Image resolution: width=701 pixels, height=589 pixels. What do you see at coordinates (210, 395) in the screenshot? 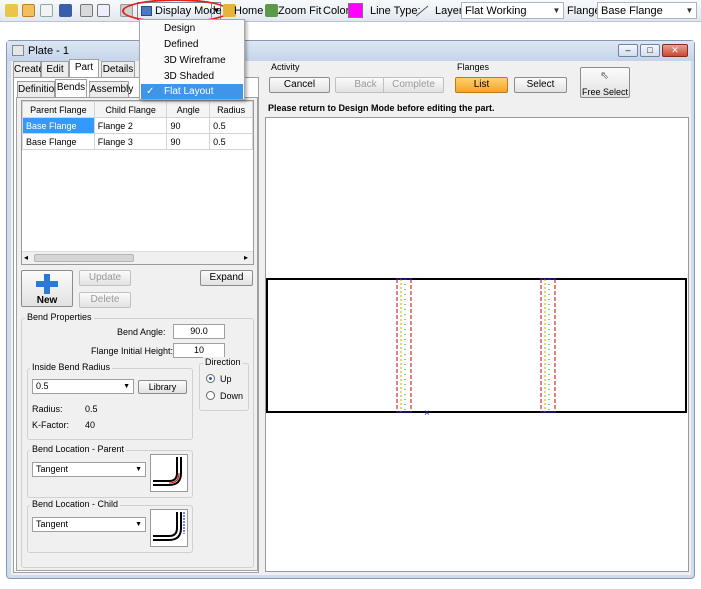
I see `direction-down-radio` at bounding box center [210, 395].